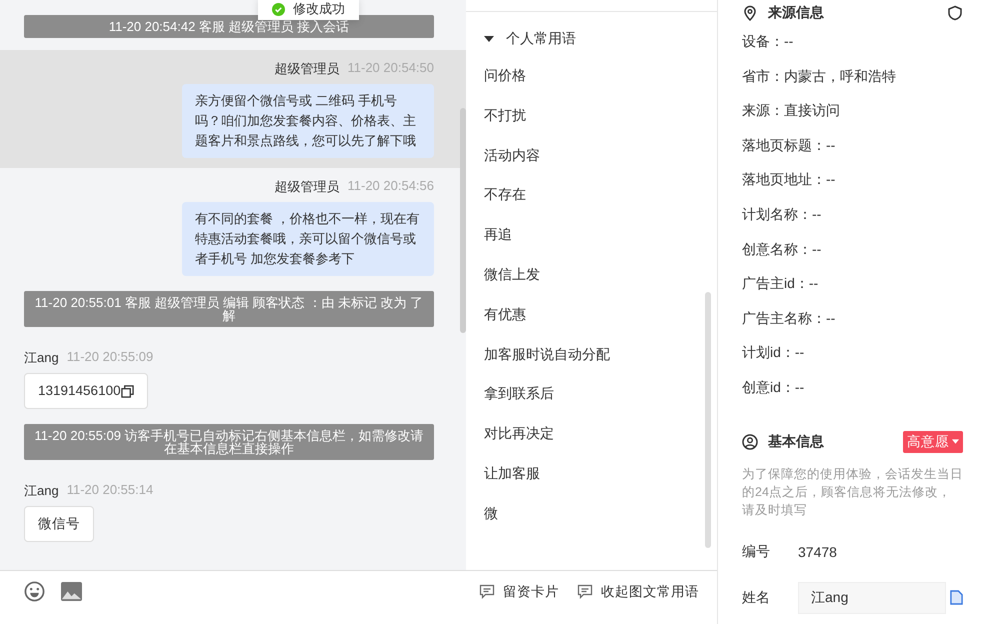 This screenshot has height=624, width=985. What do you see at coordinates (796, 441) in the screenshot?
I see `section-title: 基本信息` at bounding box center [796, 441].